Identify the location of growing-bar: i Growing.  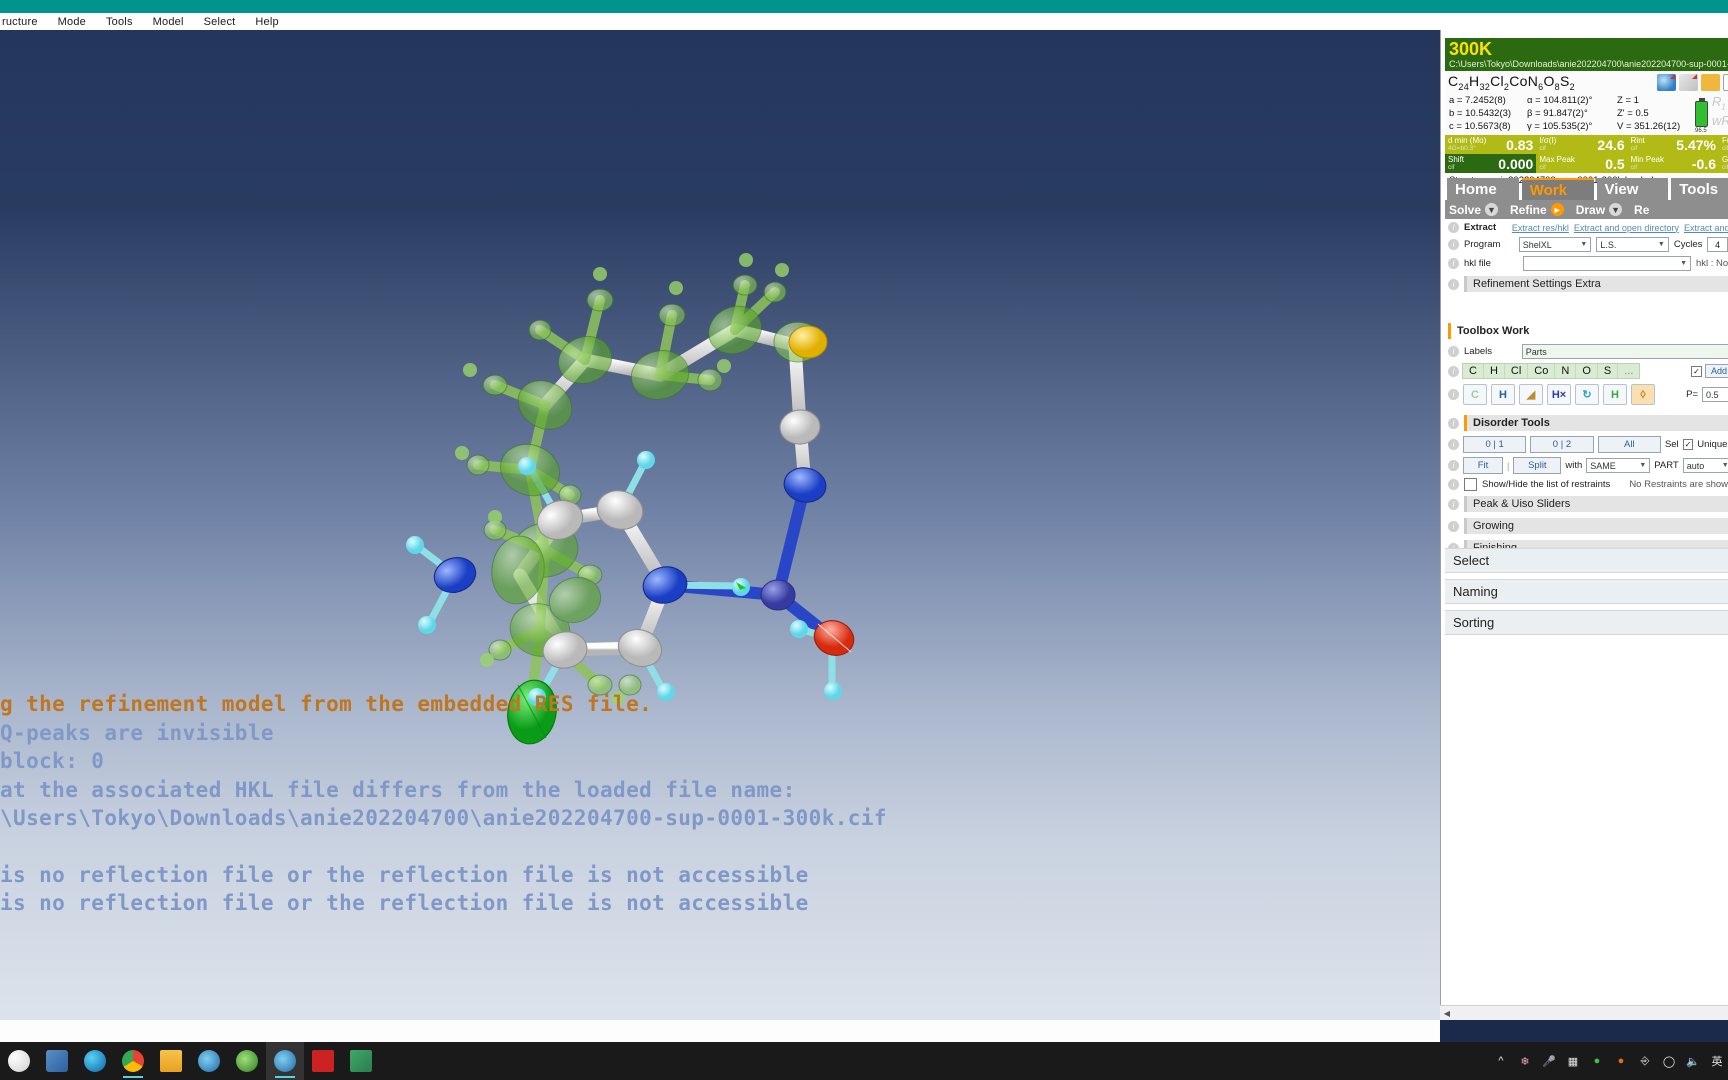
(1586, 526).